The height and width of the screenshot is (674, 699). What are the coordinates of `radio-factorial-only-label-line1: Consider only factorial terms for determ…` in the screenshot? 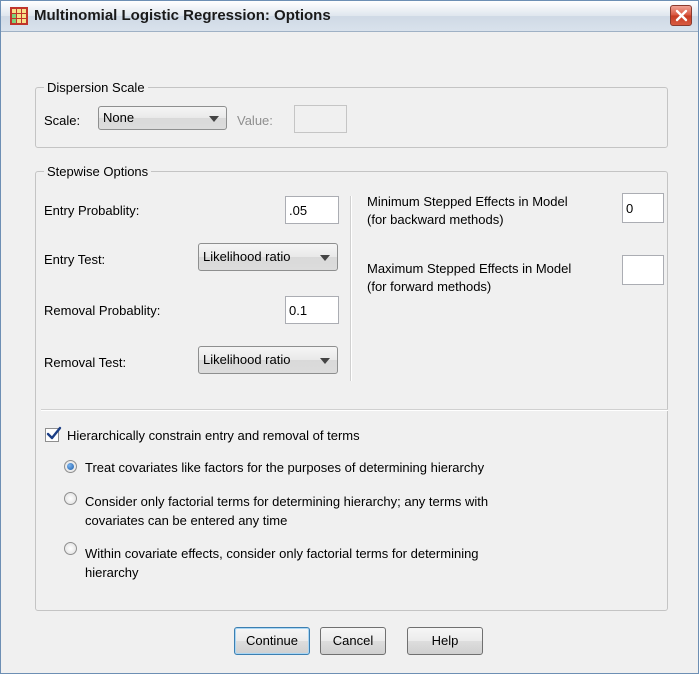 It's located at (286, 501).